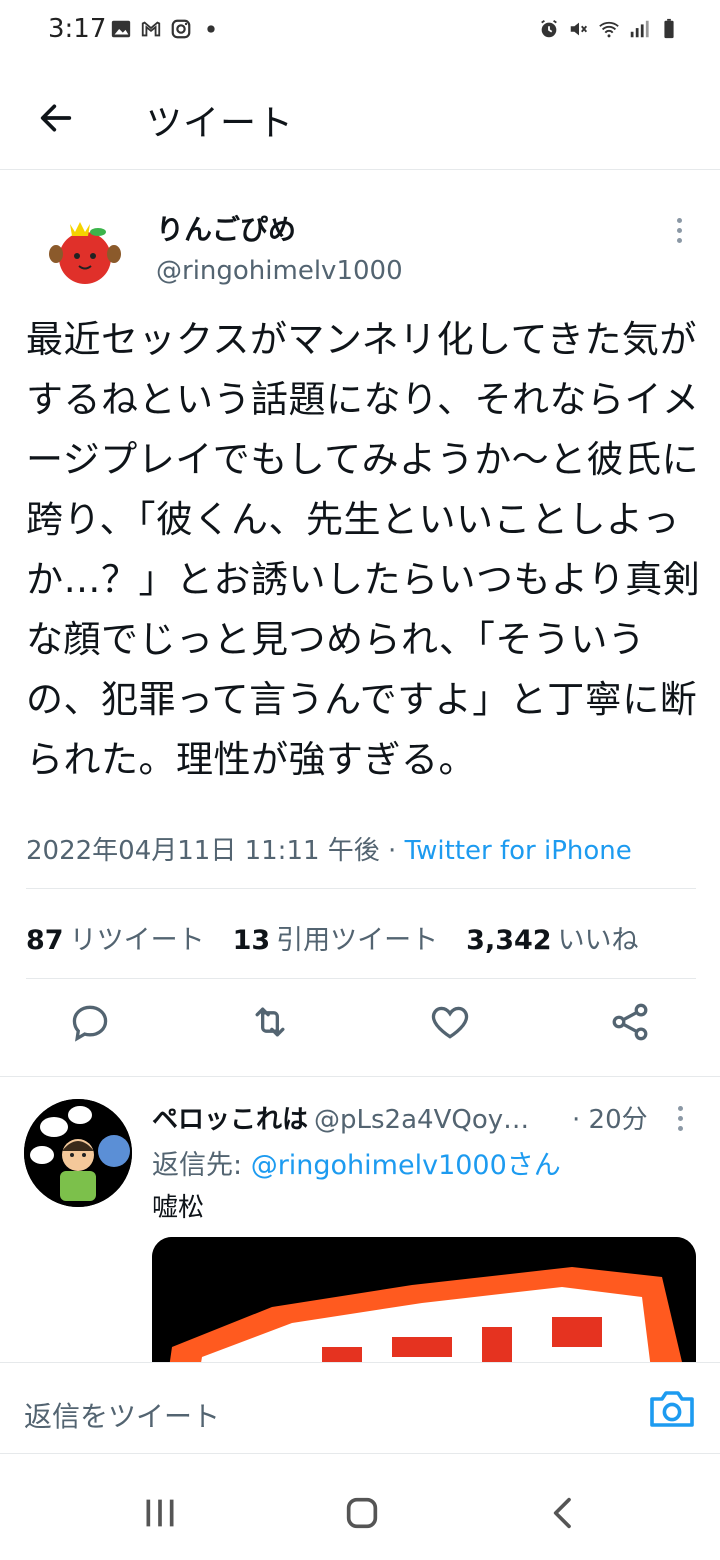  I want to click on signal-icon, so click(639, 29).